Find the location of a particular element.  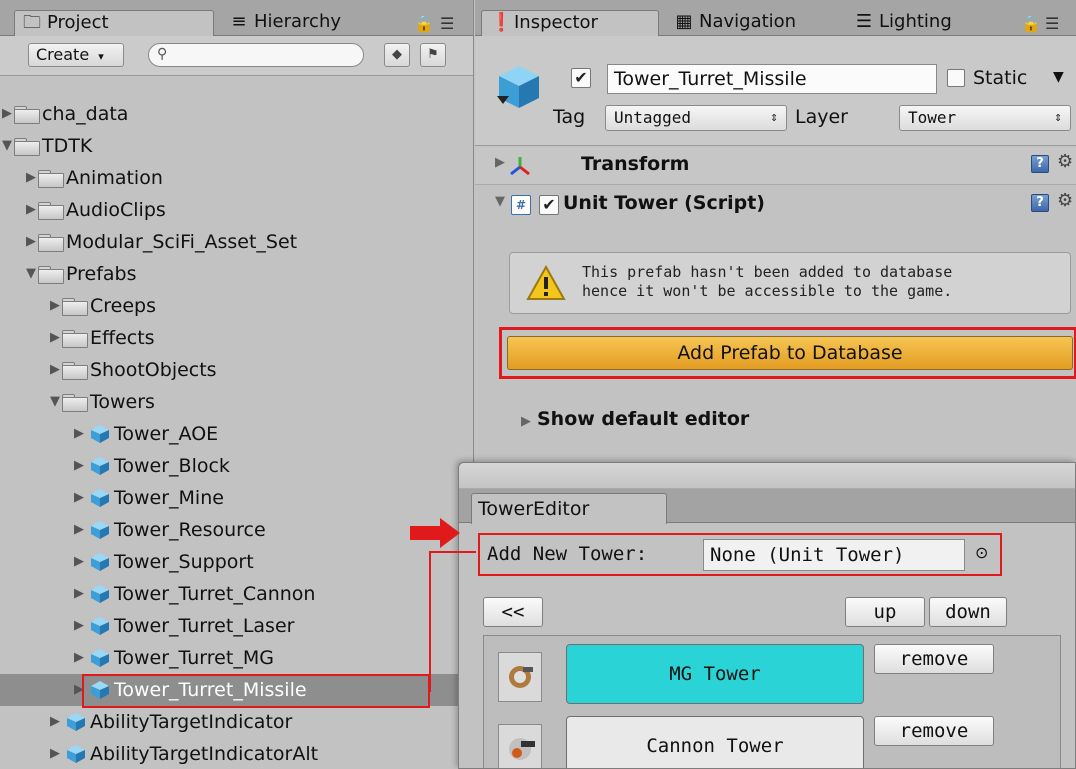

annotation-arrow-overlay is located at coordinates (443, 605).